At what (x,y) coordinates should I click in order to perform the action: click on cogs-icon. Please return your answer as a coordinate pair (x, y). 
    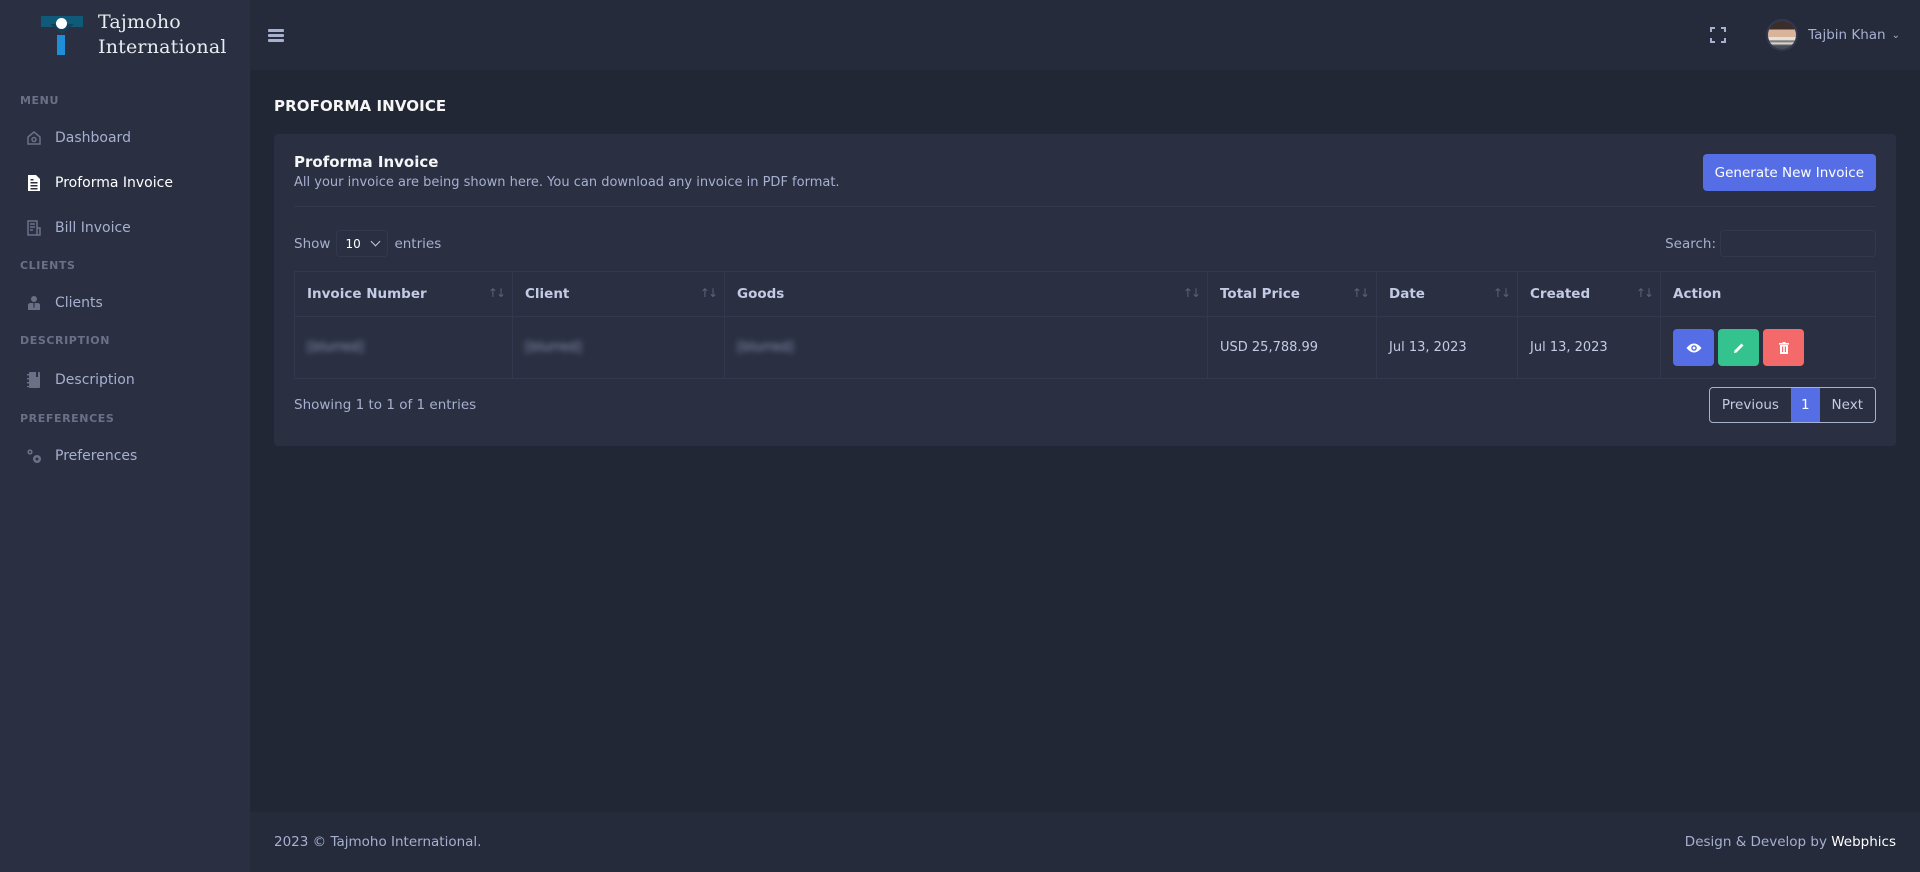
    Looking at the image, I should click on (34, 456).